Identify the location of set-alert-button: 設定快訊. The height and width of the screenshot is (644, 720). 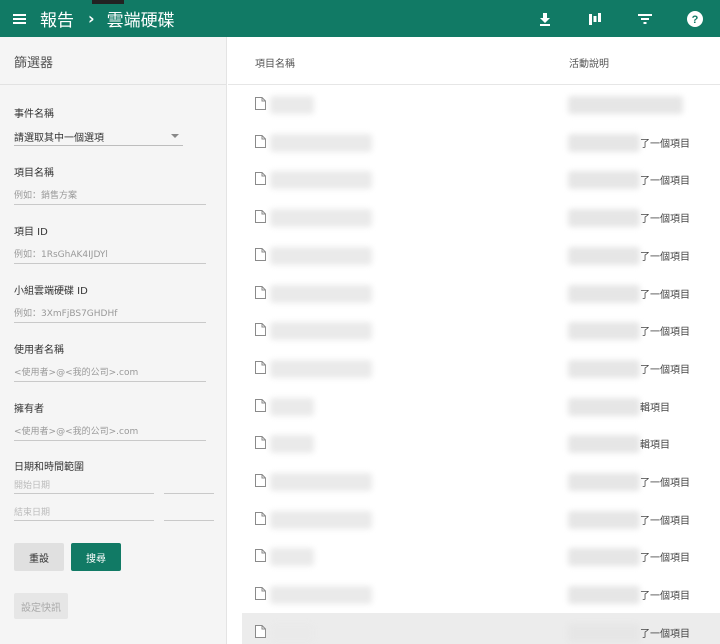
(41, 606).